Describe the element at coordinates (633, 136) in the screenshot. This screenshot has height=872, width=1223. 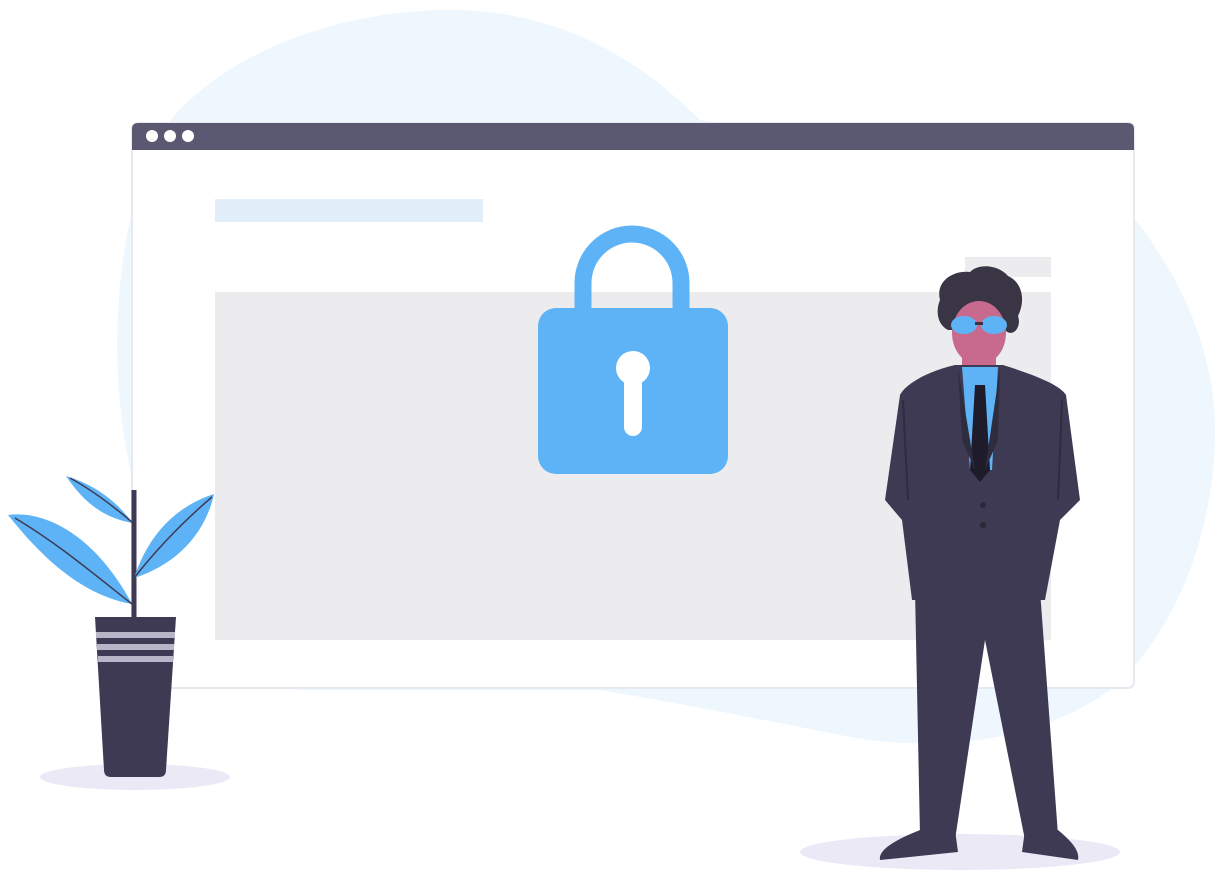
I see `browser-title-bar` at that location.